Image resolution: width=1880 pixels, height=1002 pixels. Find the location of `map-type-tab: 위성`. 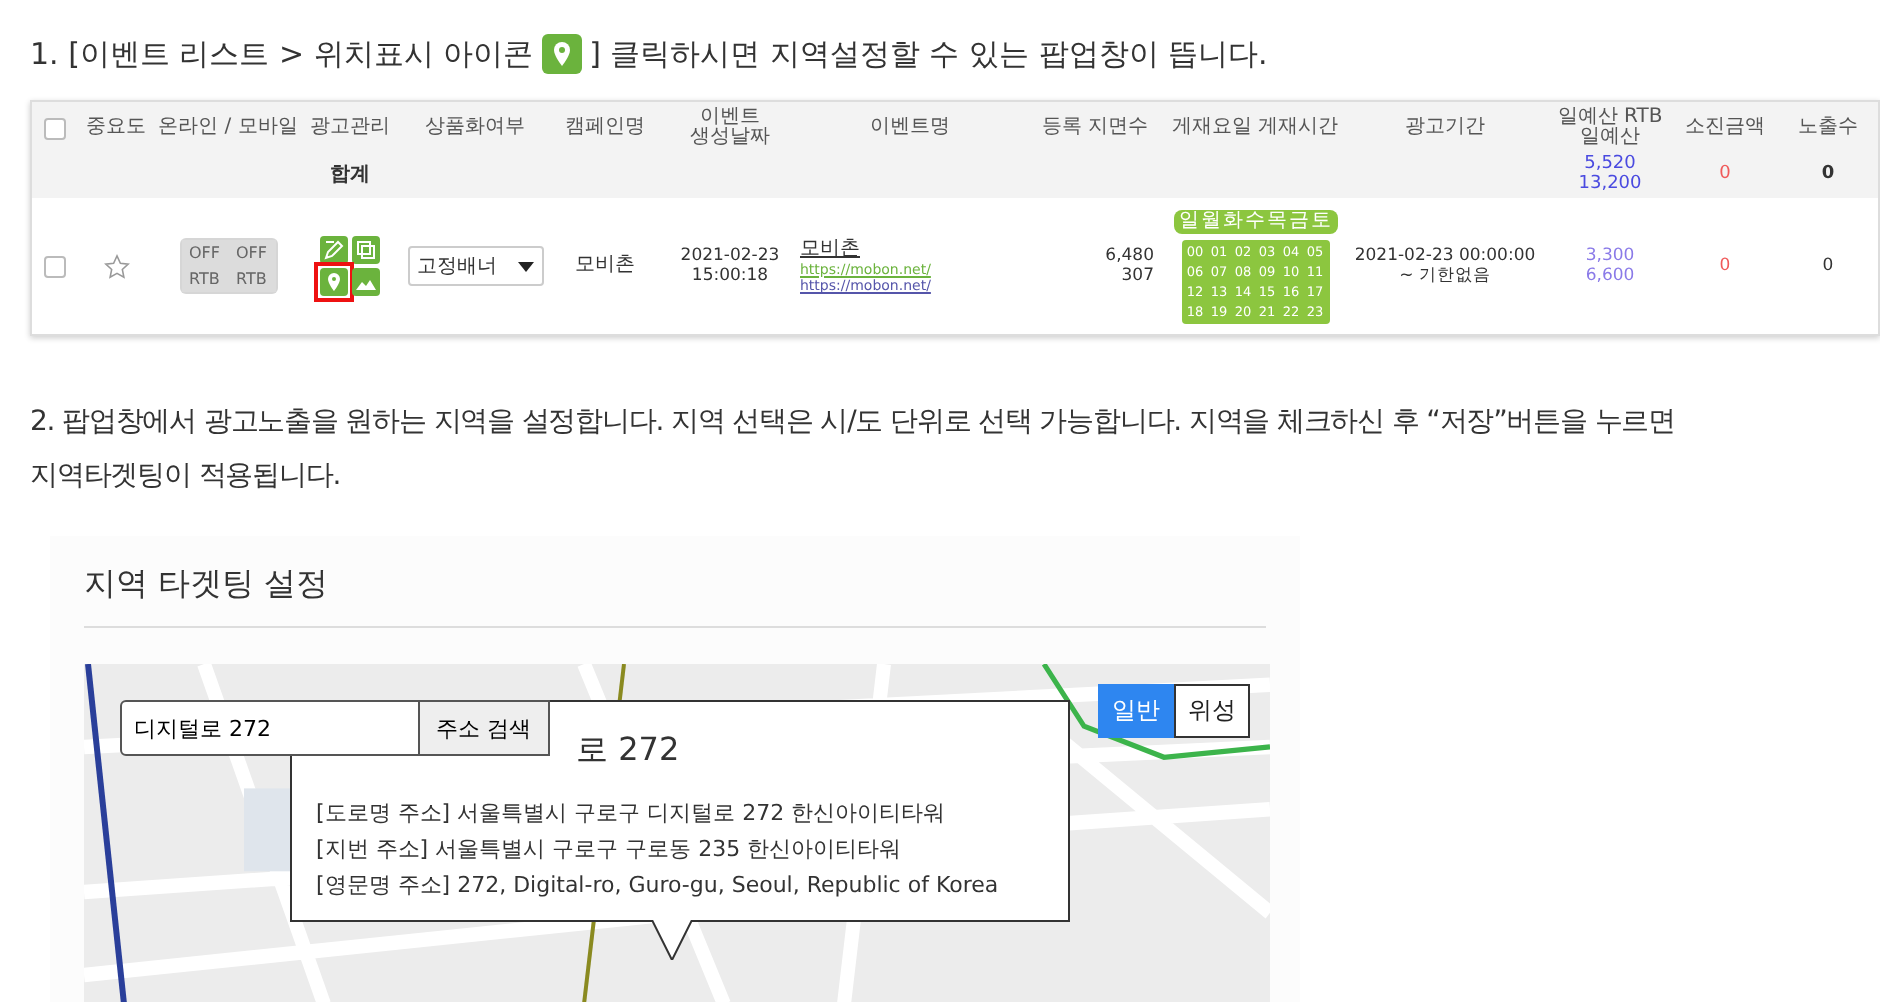

map-type-tab: 위성 is located at coordinates (1212, 711).